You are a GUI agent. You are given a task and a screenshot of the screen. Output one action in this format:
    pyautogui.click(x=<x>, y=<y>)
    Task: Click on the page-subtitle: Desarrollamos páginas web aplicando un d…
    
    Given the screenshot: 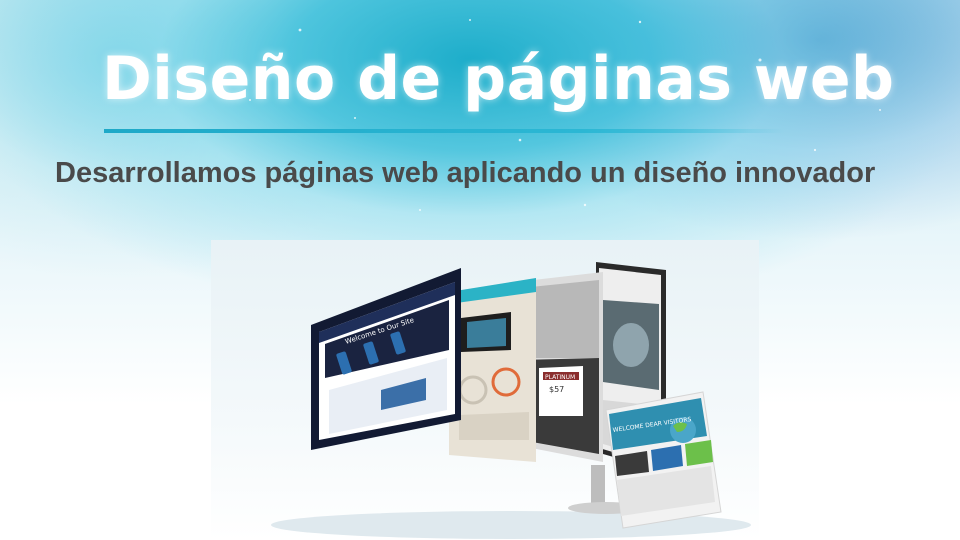 What is the action you would take?
    pyautogui.click(x=465, y=173)
    